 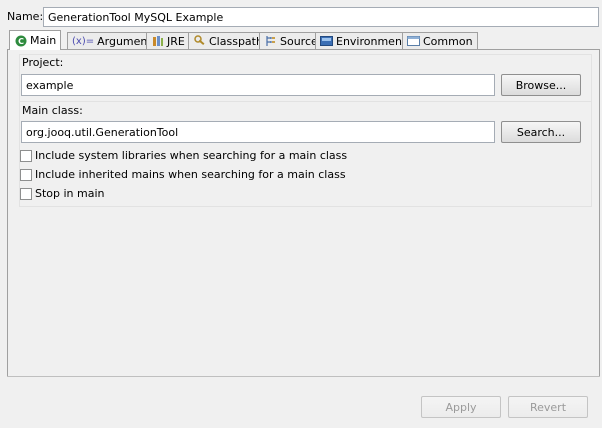 What do you see at coordinates (176, 41) in the screenshot?
I see `tab-jre-label: JRE` at bounding box center [176, 41].